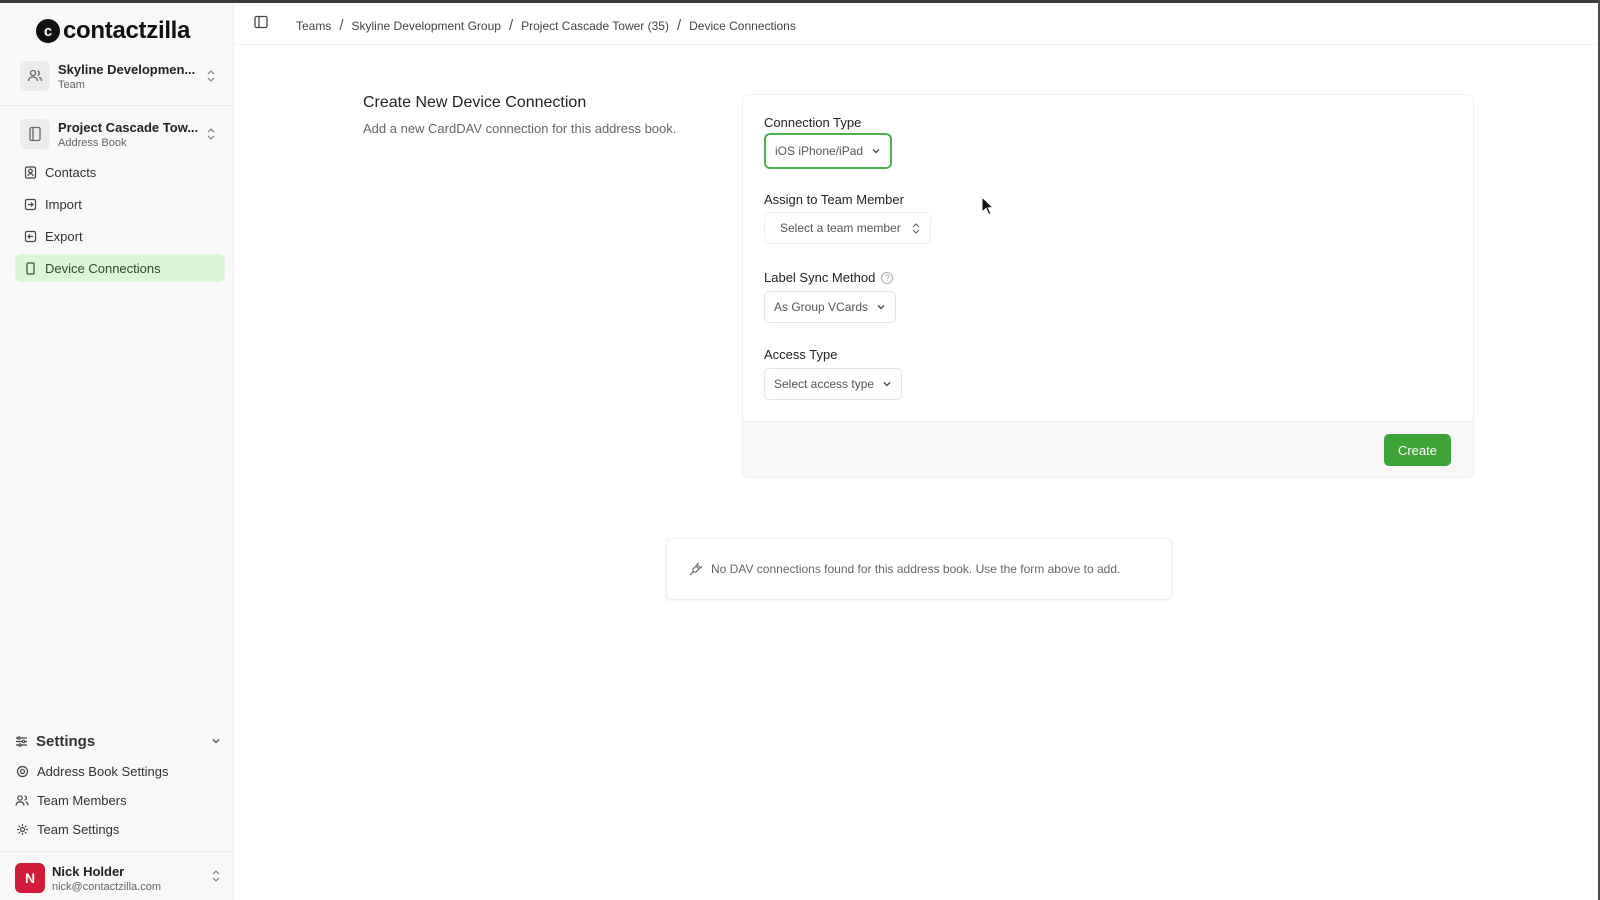  Describe the element at coordinates (103, 771) in the screenshot. I see `sidebar-item-label: Address Book Settings` at that location.